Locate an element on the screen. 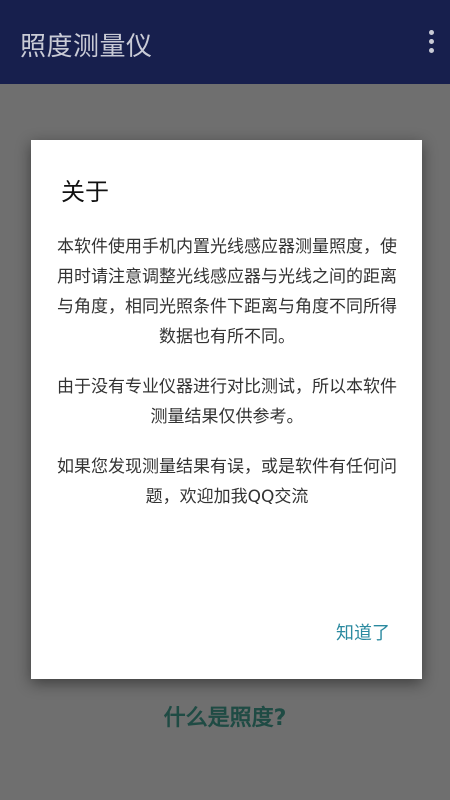  dialog-paragraph: 由于没有专业仪器进行对比测试，所以本软件测量结果仅供参考。 is located at coordinates (227, 402).